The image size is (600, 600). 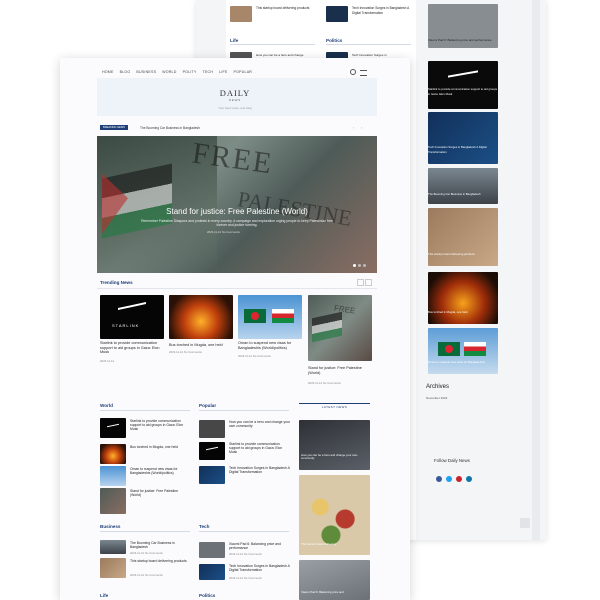 What do you see at coordinates (160, 561) in the screenshot?
I see `business-item-2: This startup board delivering products` at bounding box center [160, 561].